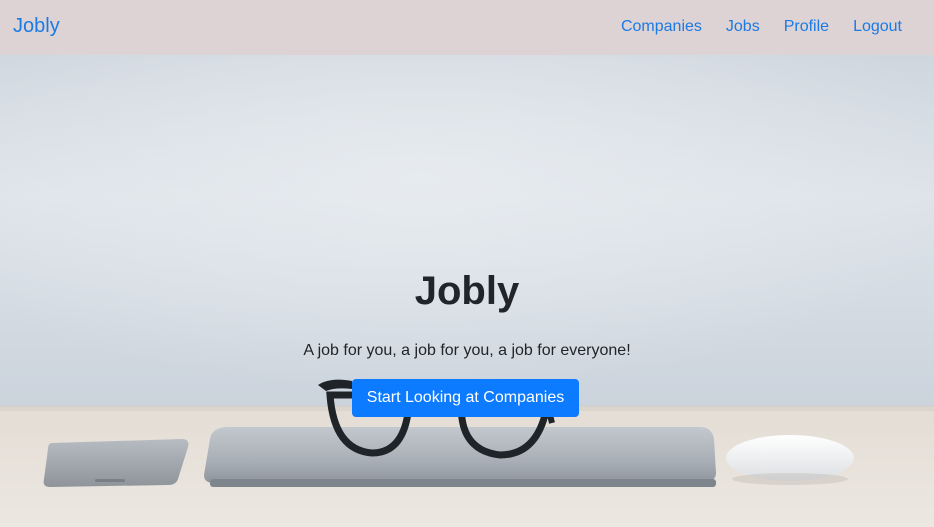  I want to click on nav-link-companies: Companies, so click(661, 27).